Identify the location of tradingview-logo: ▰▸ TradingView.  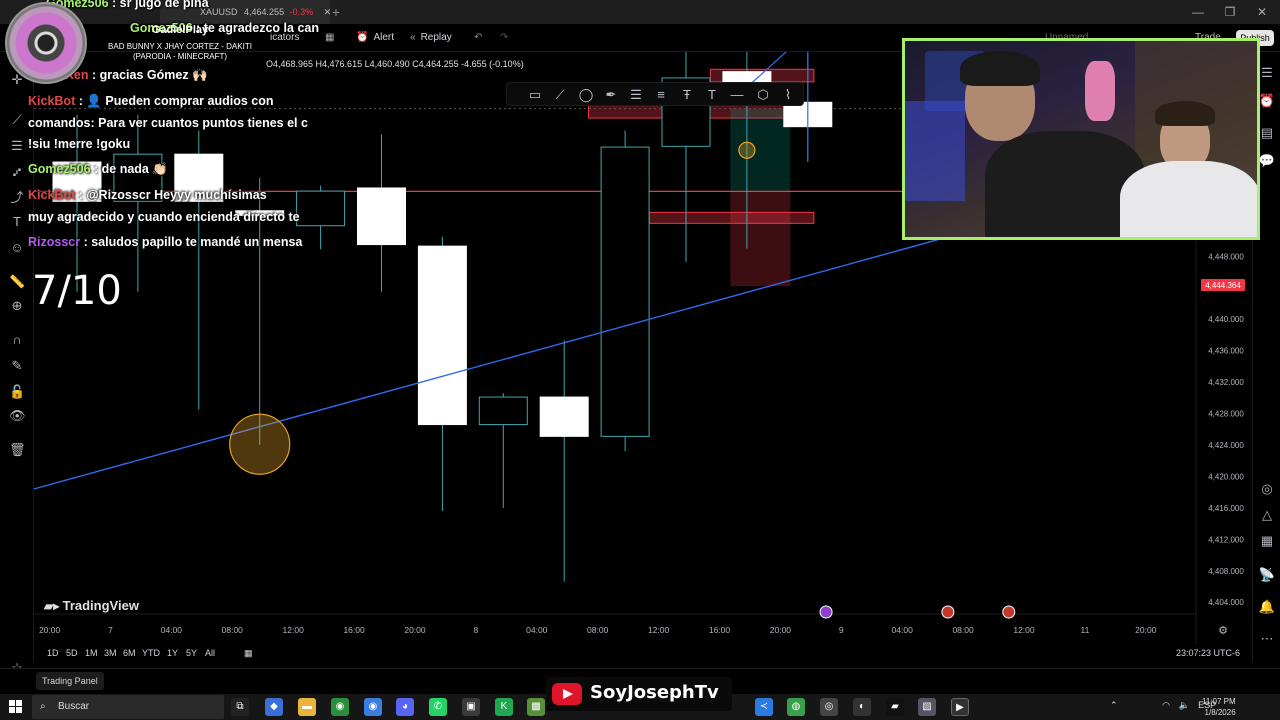
(91, 605).